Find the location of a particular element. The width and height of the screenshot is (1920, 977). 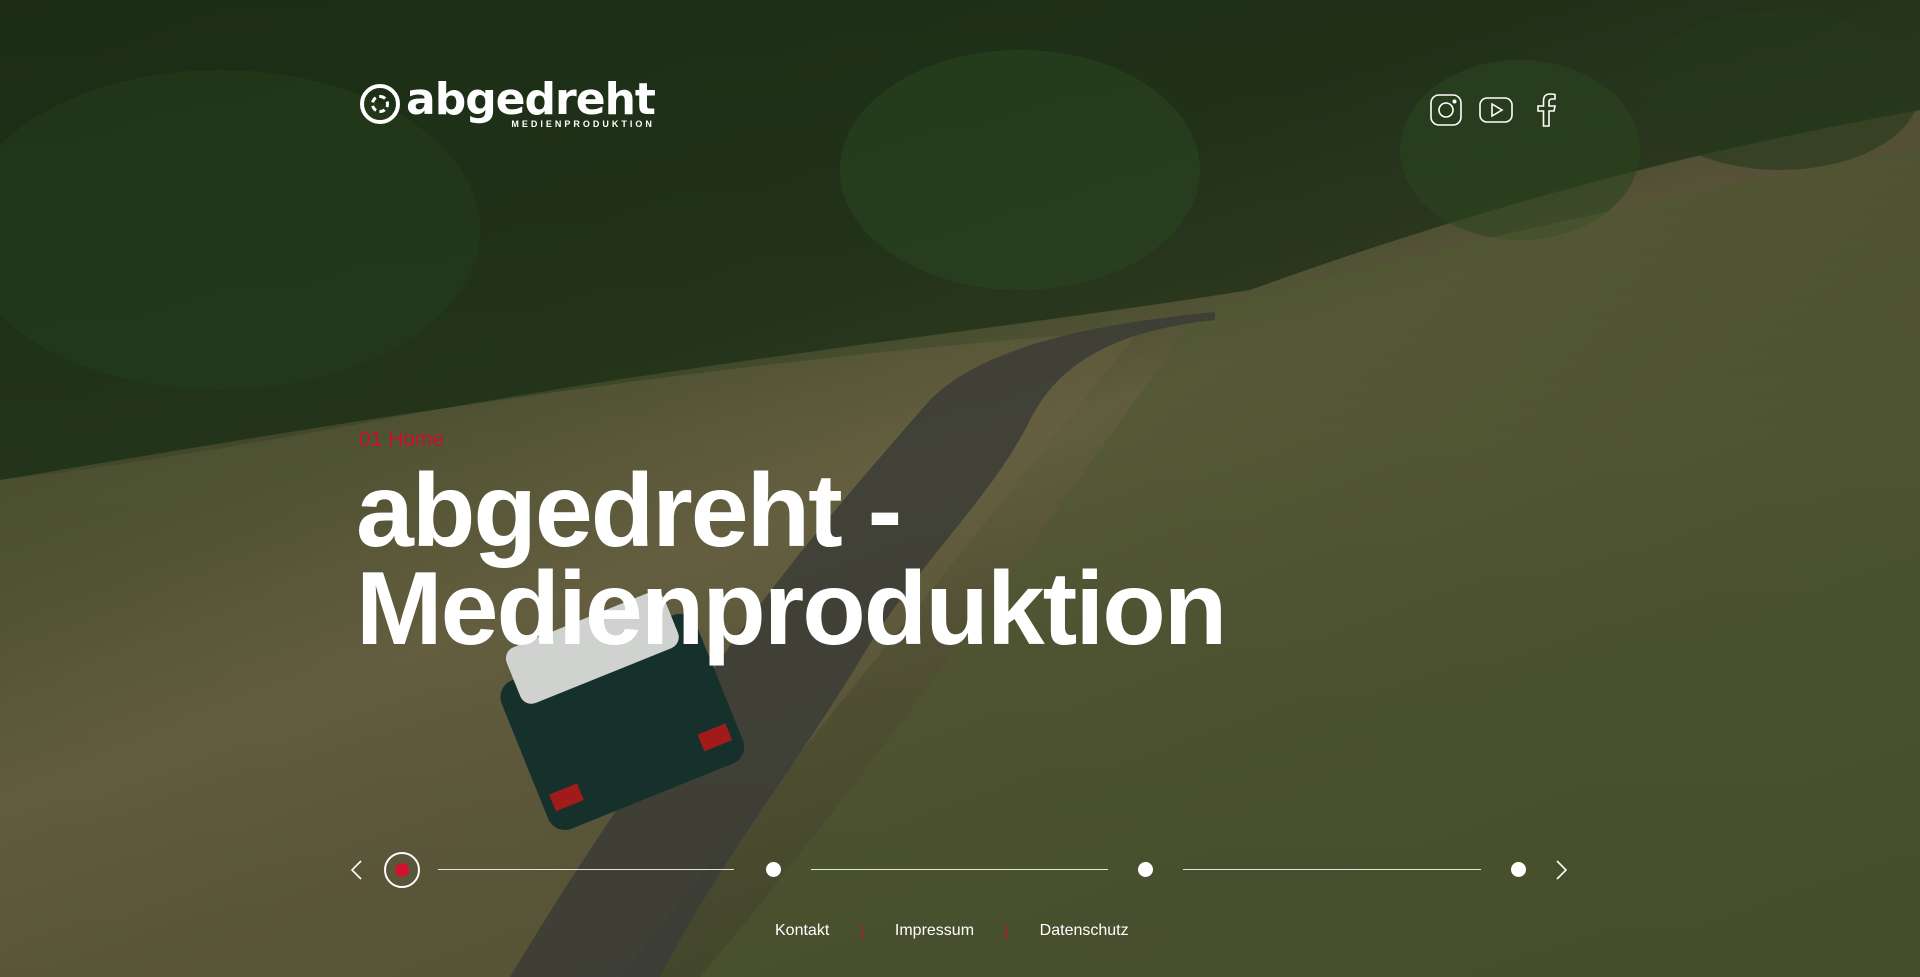

chevron-left-icon is located at coordinates (358, 870).